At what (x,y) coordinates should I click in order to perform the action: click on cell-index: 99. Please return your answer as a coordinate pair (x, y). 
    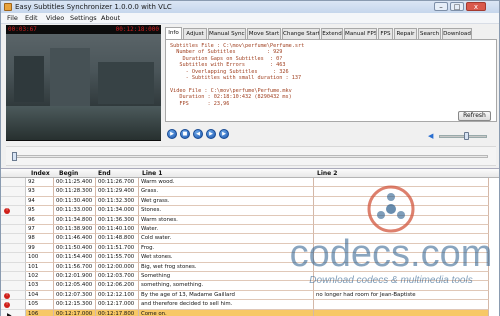
    Looking at the image, I should click on (40, 248).